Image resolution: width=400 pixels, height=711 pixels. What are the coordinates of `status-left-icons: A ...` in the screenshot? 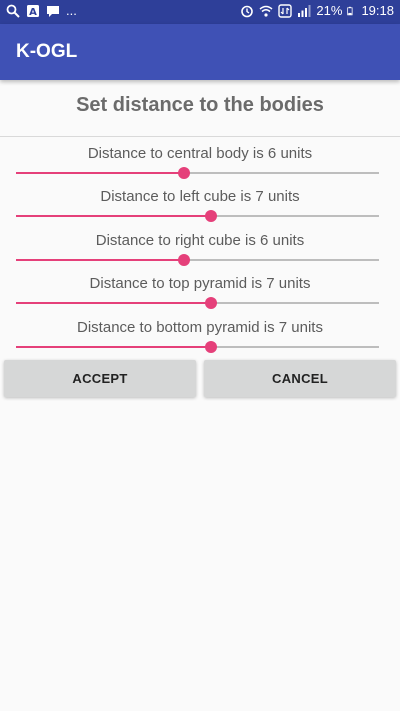 It's located at (41, 10).